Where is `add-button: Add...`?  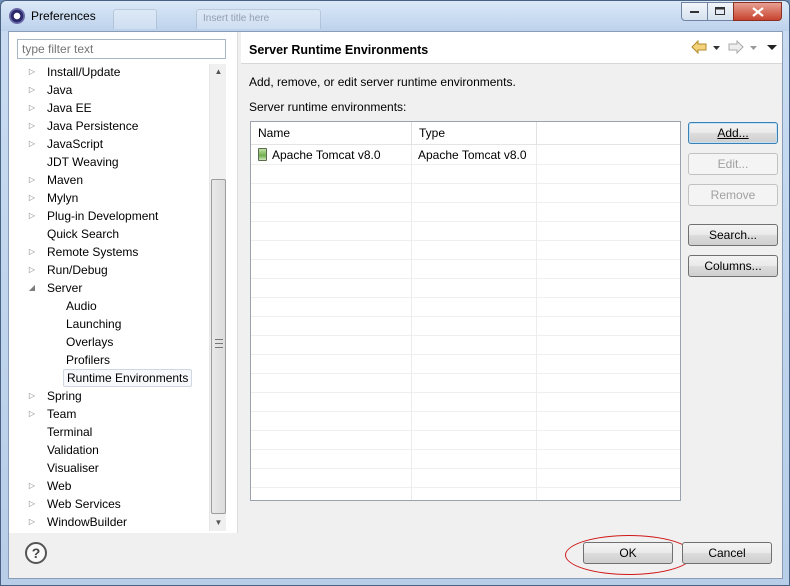
add-button: Add... is located at coordinates (733, 133).